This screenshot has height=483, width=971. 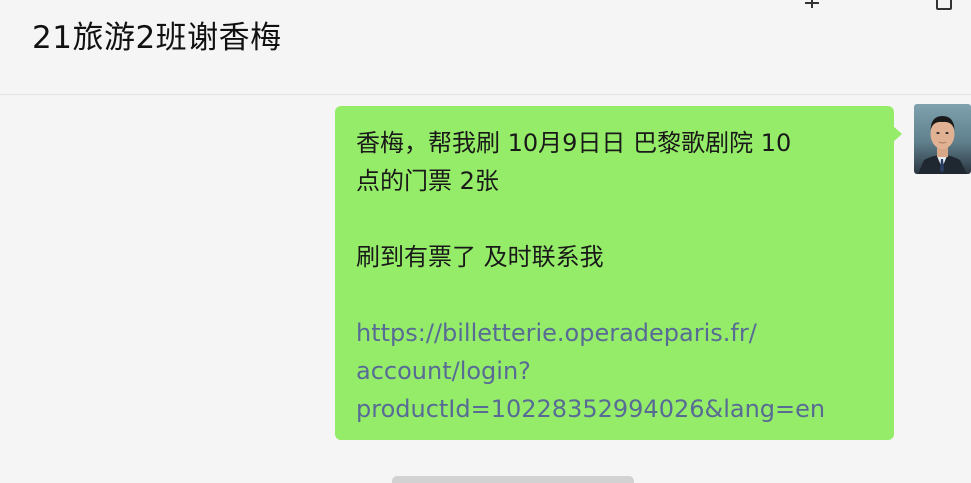 I want to click on message-text-line: 刷到有票了 及时联系我, so click(x=480, y=257).